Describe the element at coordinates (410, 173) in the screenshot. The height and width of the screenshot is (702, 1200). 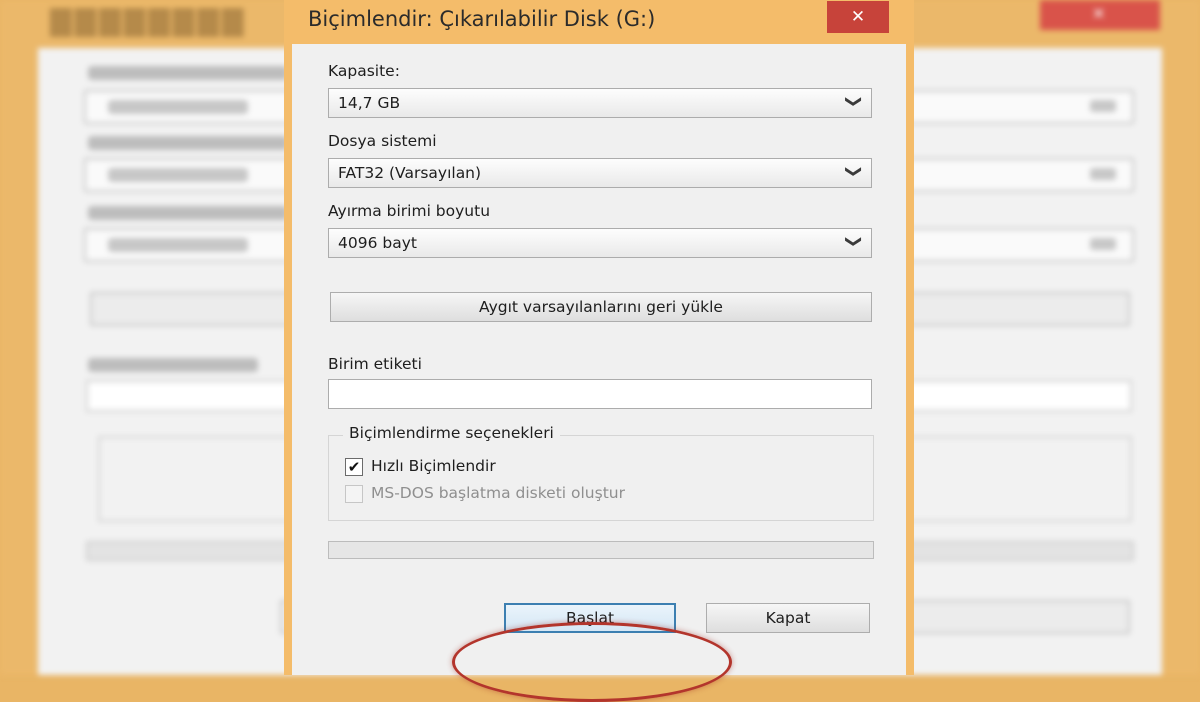
I see `file-system-value: FAT32 (Varsayılan)` at that location.